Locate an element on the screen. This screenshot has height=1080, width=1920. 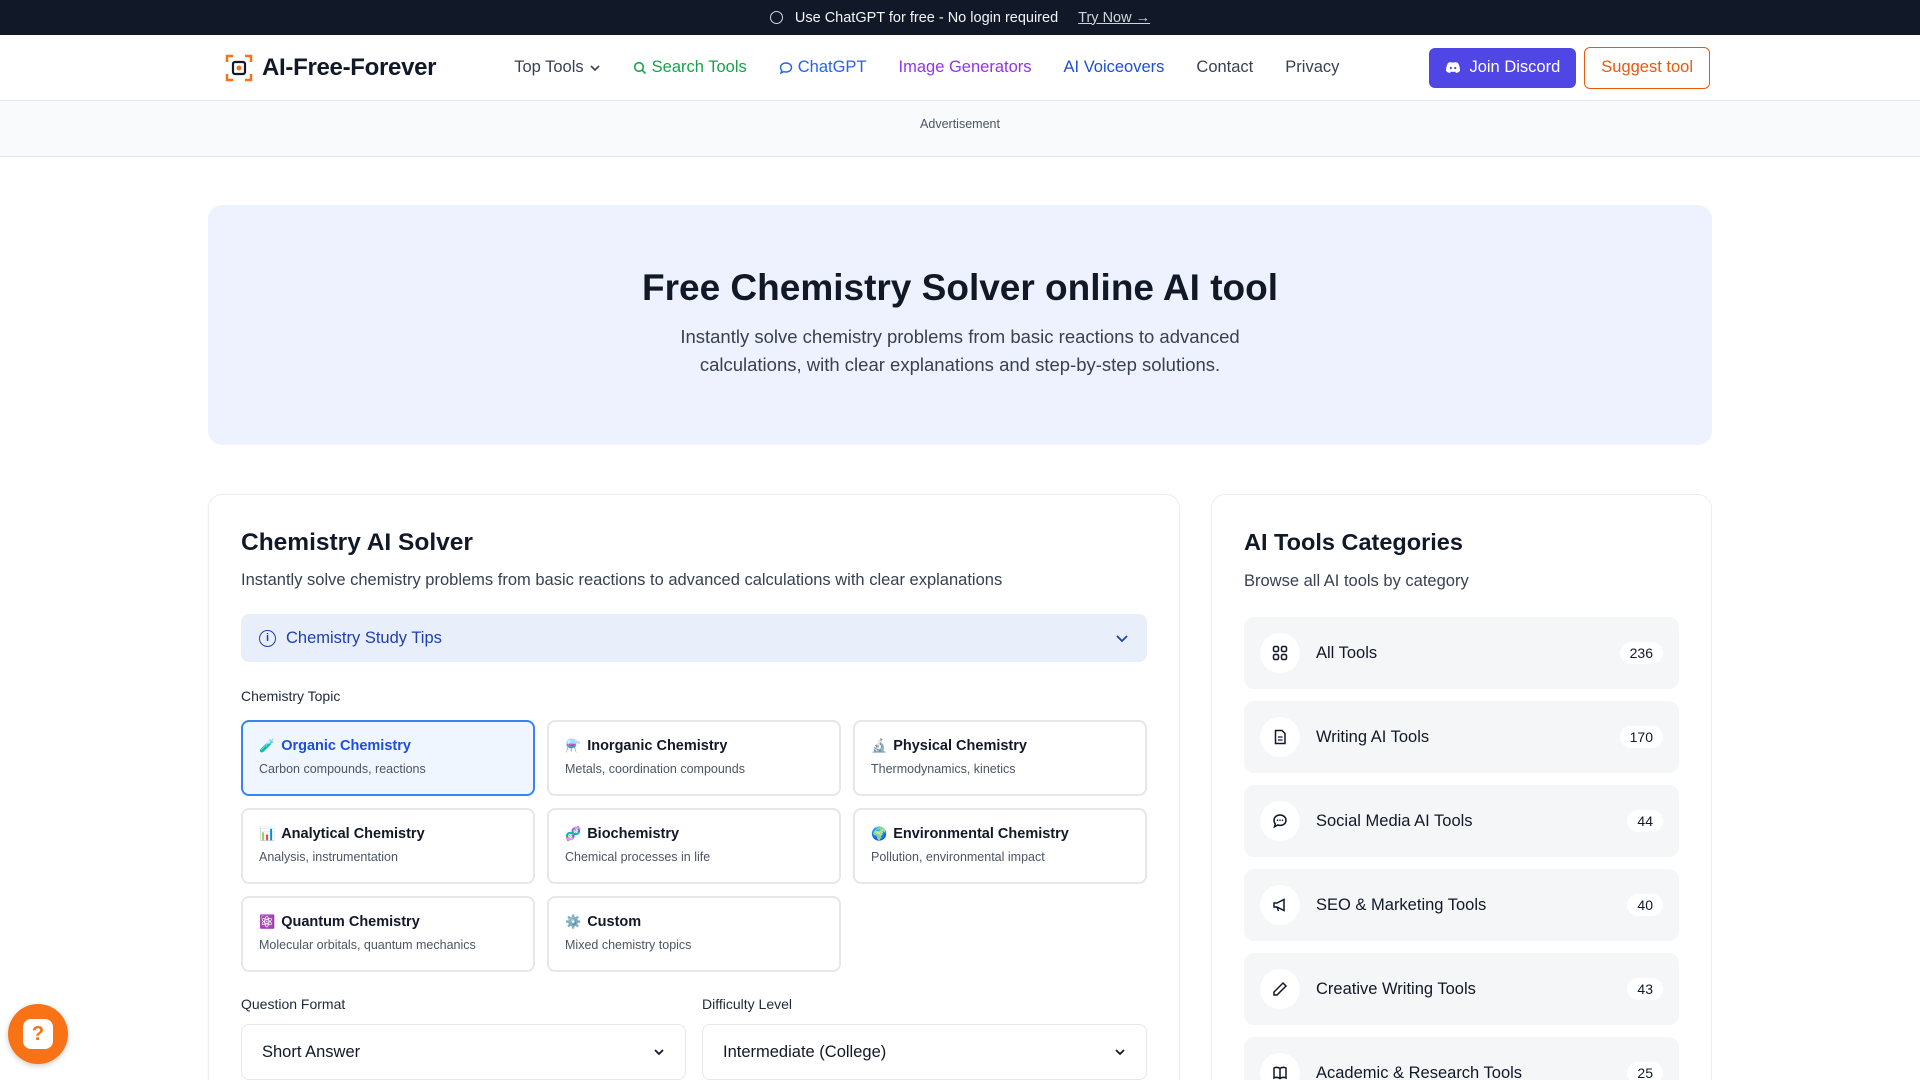
suggest-tool-button: Suggest tool is located at coordinates (1647, 67).